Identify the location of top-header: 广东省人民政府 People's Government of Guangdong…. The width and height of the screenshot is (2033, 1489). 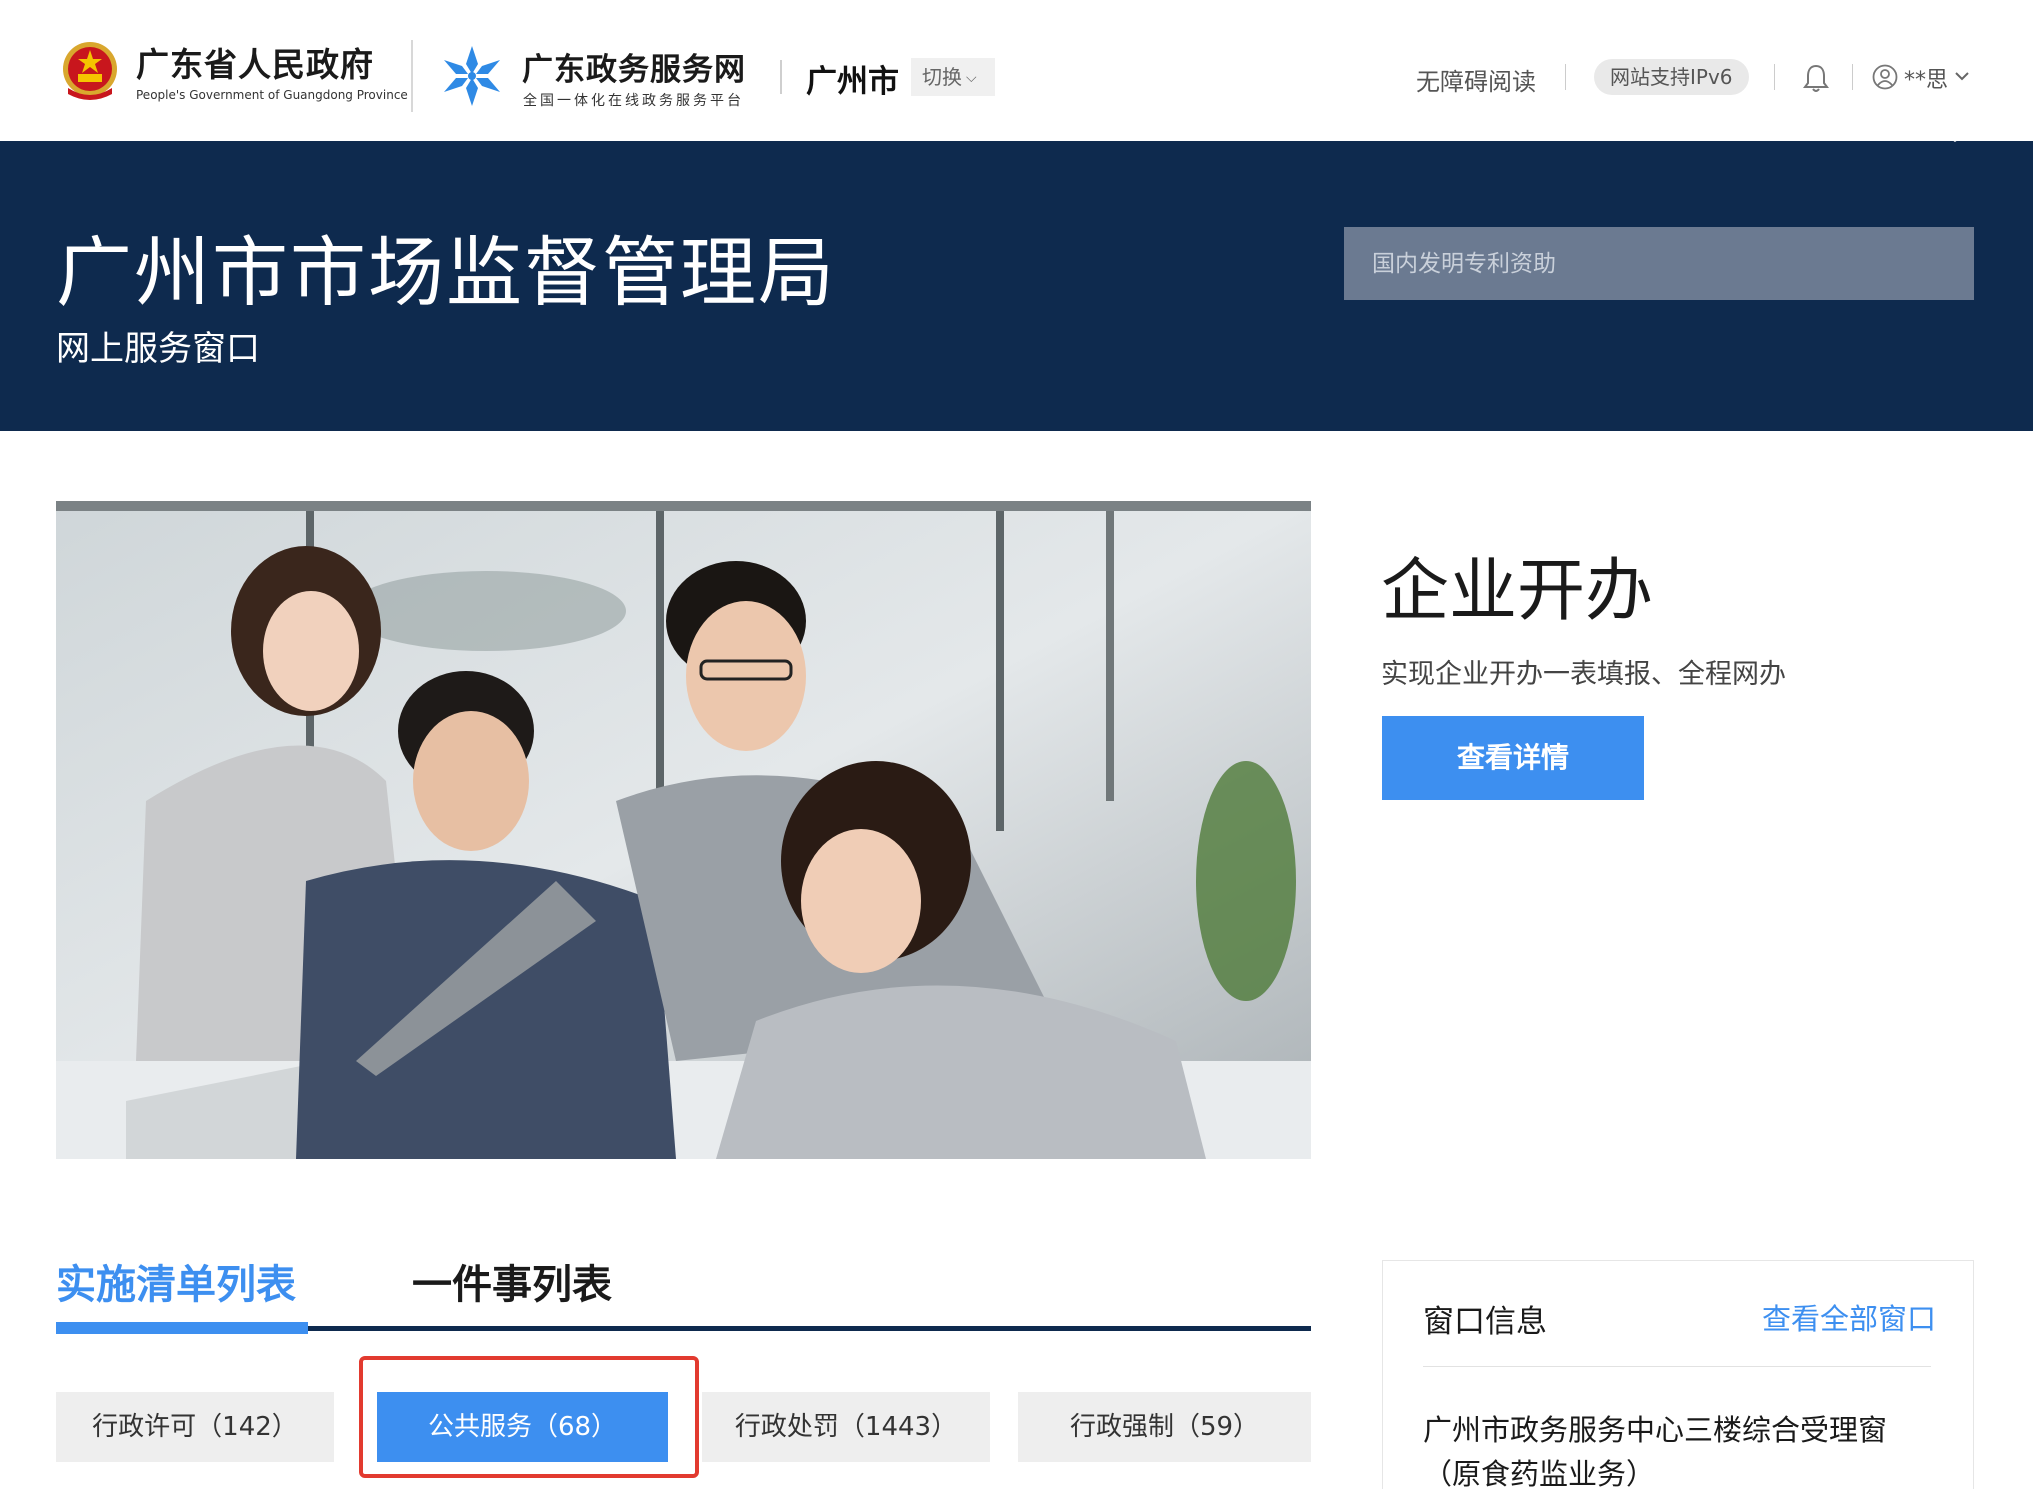
(1016, 70).